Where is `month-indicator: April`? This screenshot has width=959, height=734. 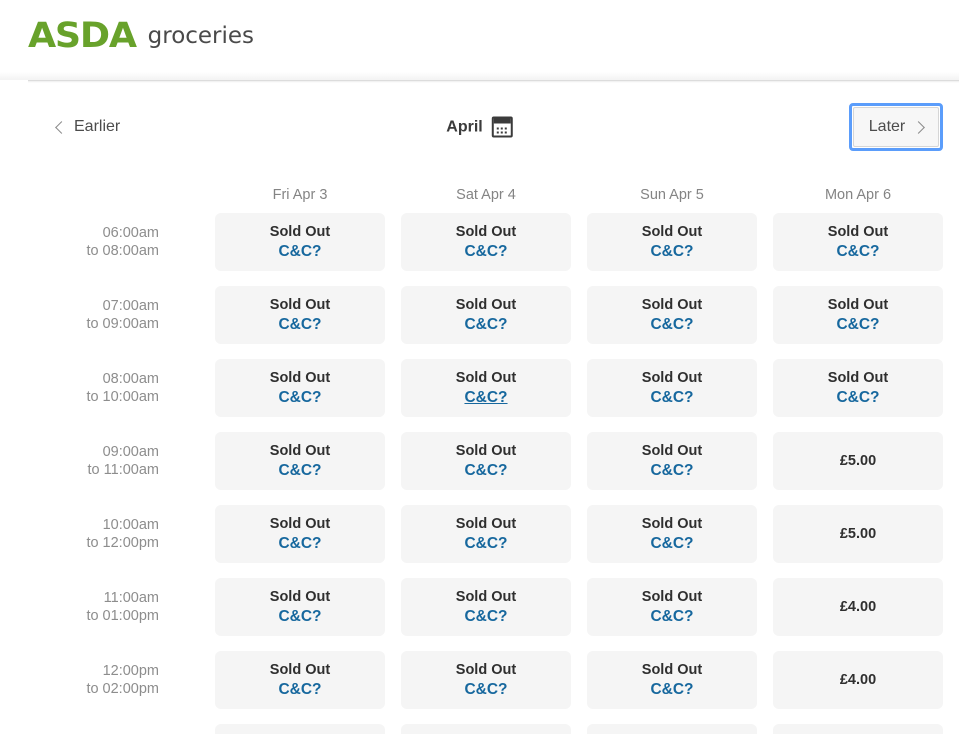
month-indicator: April is located at coordinates (479, 127).